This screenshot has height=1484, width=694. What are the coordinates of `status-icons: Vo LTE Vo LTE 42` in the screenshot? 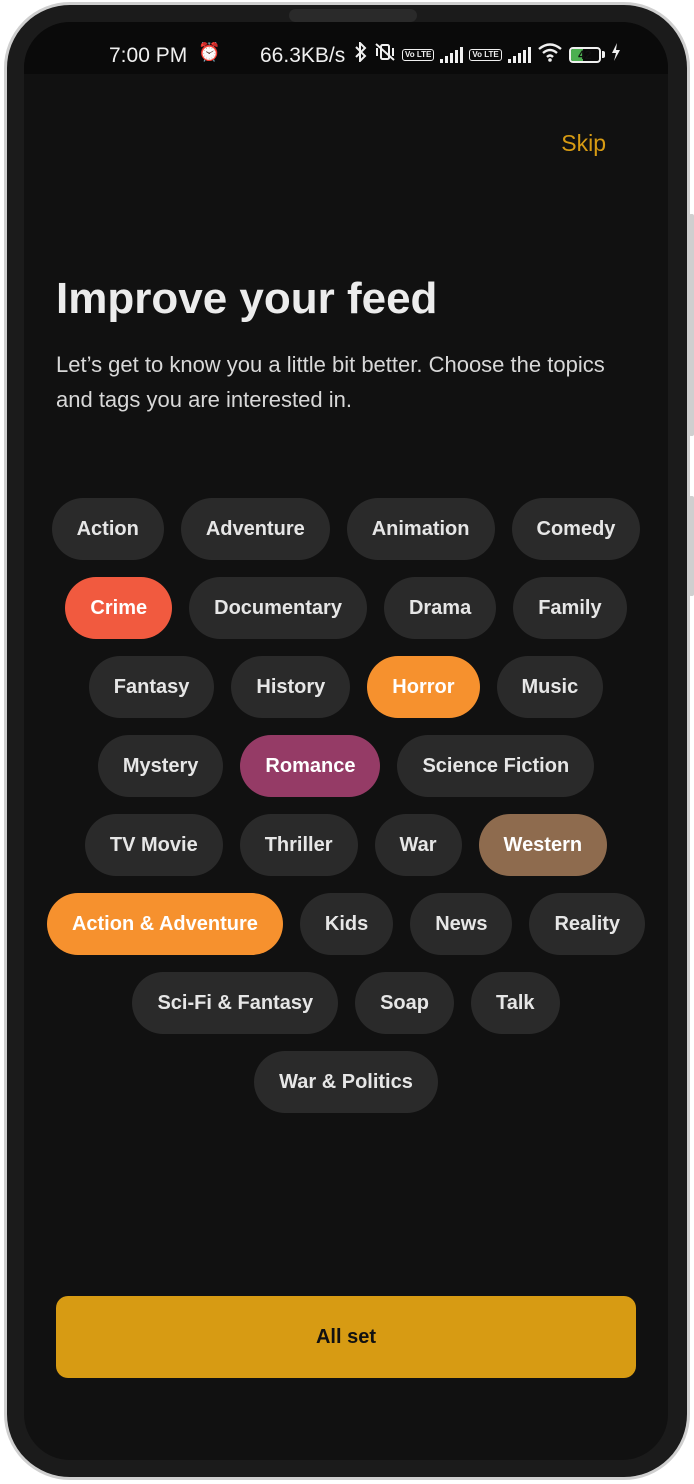 It's located at (487, 53).